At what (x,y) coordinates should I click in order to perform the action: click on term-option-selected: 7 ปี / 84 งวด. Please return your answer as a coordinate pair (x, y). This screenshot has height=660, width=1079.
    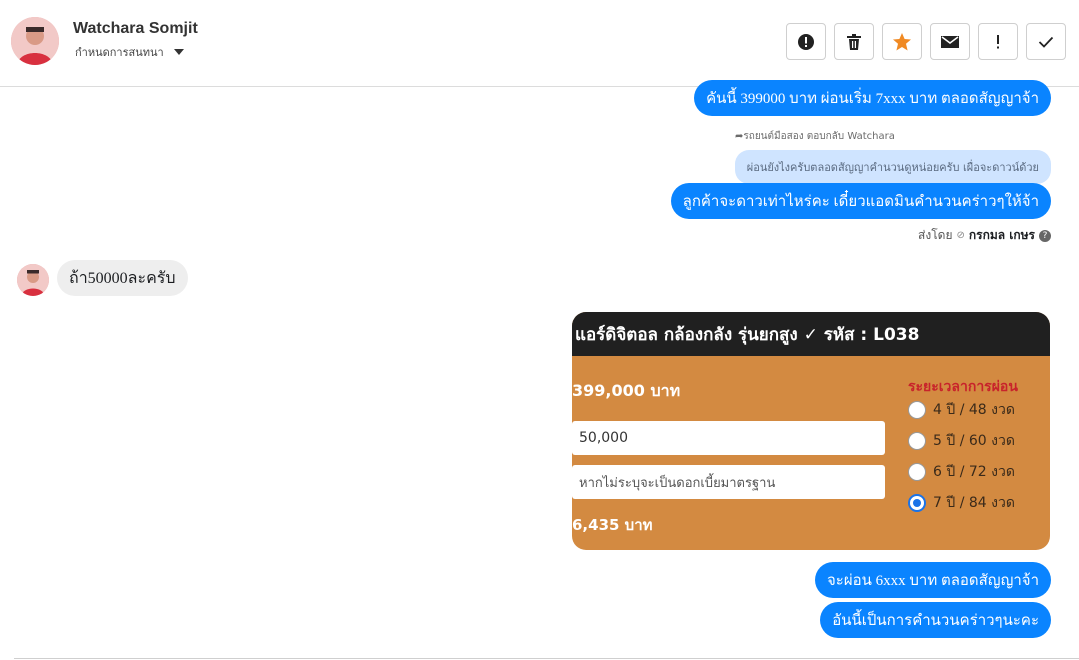
    Looking at the image, I should click on (961, 503).